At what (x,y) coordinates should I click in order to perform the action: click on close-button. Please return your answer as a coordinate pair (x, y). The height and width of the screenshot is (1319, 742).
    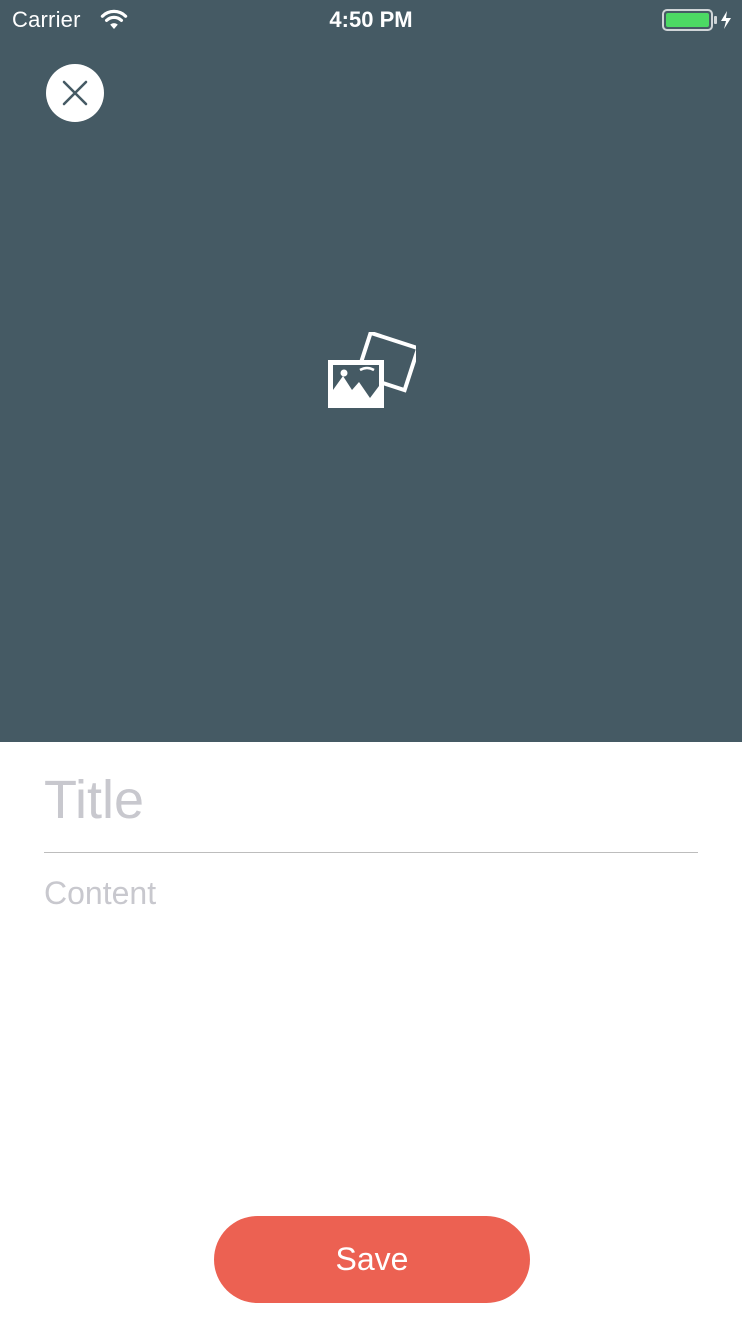
    Looking at the image, I should click on (75, 93).